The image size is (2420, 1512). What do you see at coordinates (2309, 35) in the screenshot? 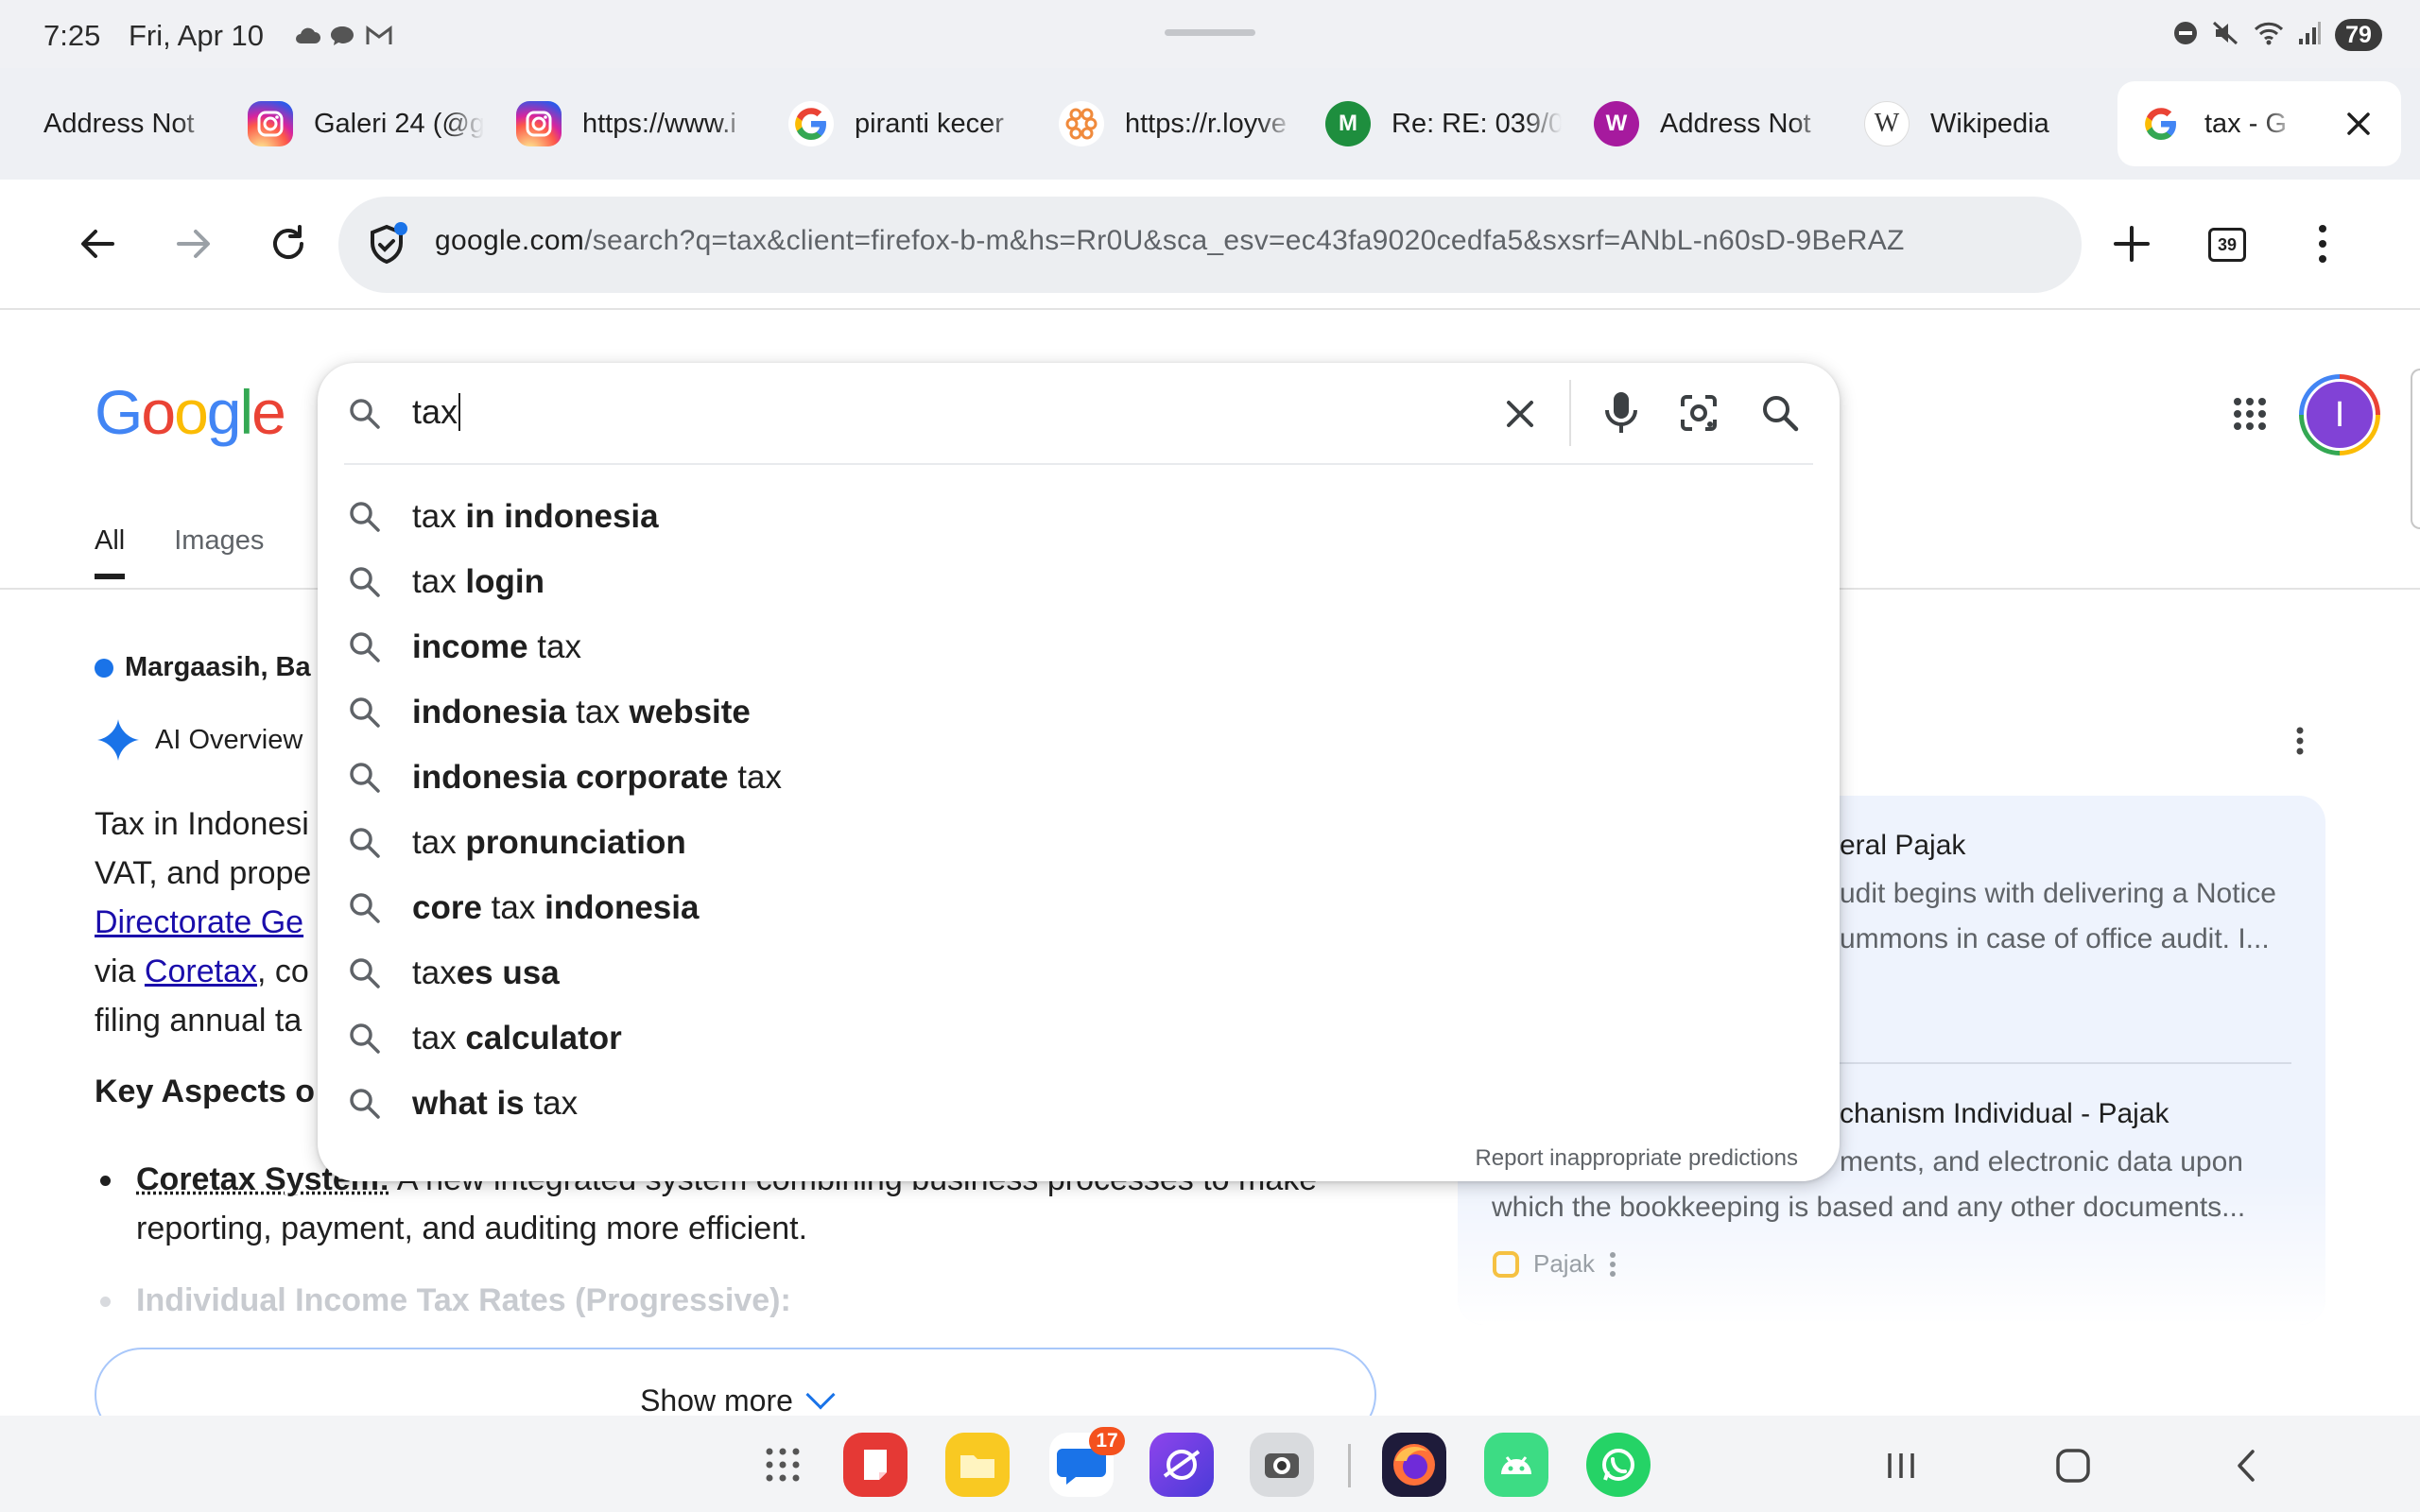
I see `signal-icon` at bounding box center [2309, 35].